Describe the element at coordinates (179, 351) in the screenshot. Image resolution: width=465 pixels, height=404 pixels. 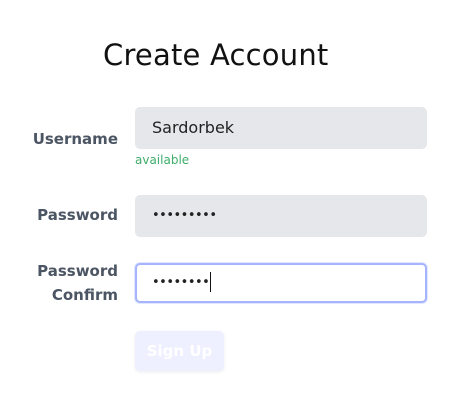
I see `sign-up-button: Sign Up` at that location.